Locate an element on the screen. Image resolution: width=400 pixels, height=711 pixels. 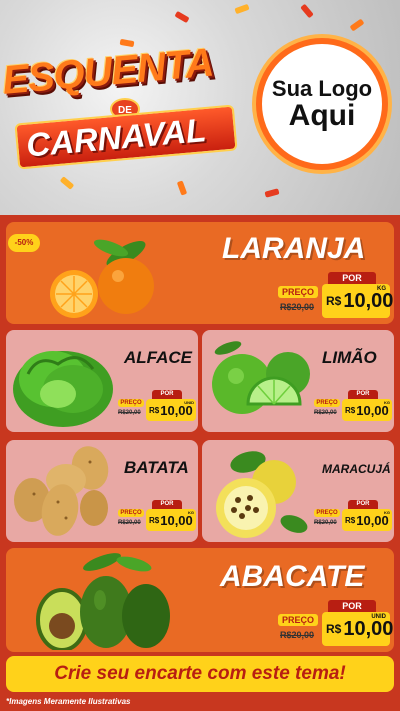
product-card-alface: ALFACE POR PREÇO R$20,00 R$ 10,00 UNID is located at coordinates (102, 381).